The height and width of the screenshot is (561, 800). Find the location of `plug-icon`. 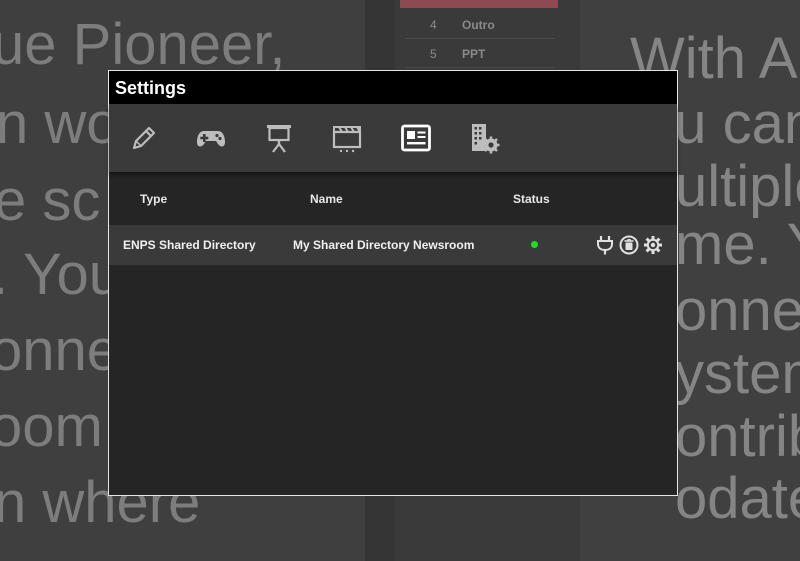

plug-icon is located at coordinates (605, 245).